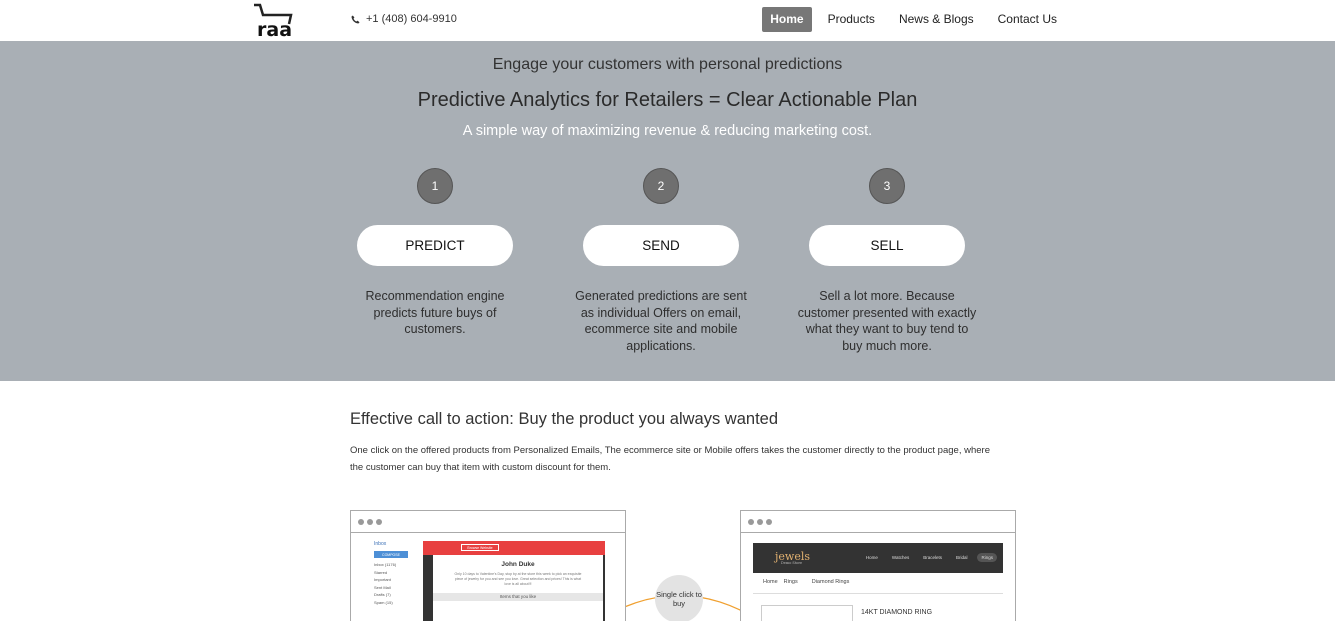  Describe the element at coordinates (878, 593) in the screenshot. I see `divider` at that location.